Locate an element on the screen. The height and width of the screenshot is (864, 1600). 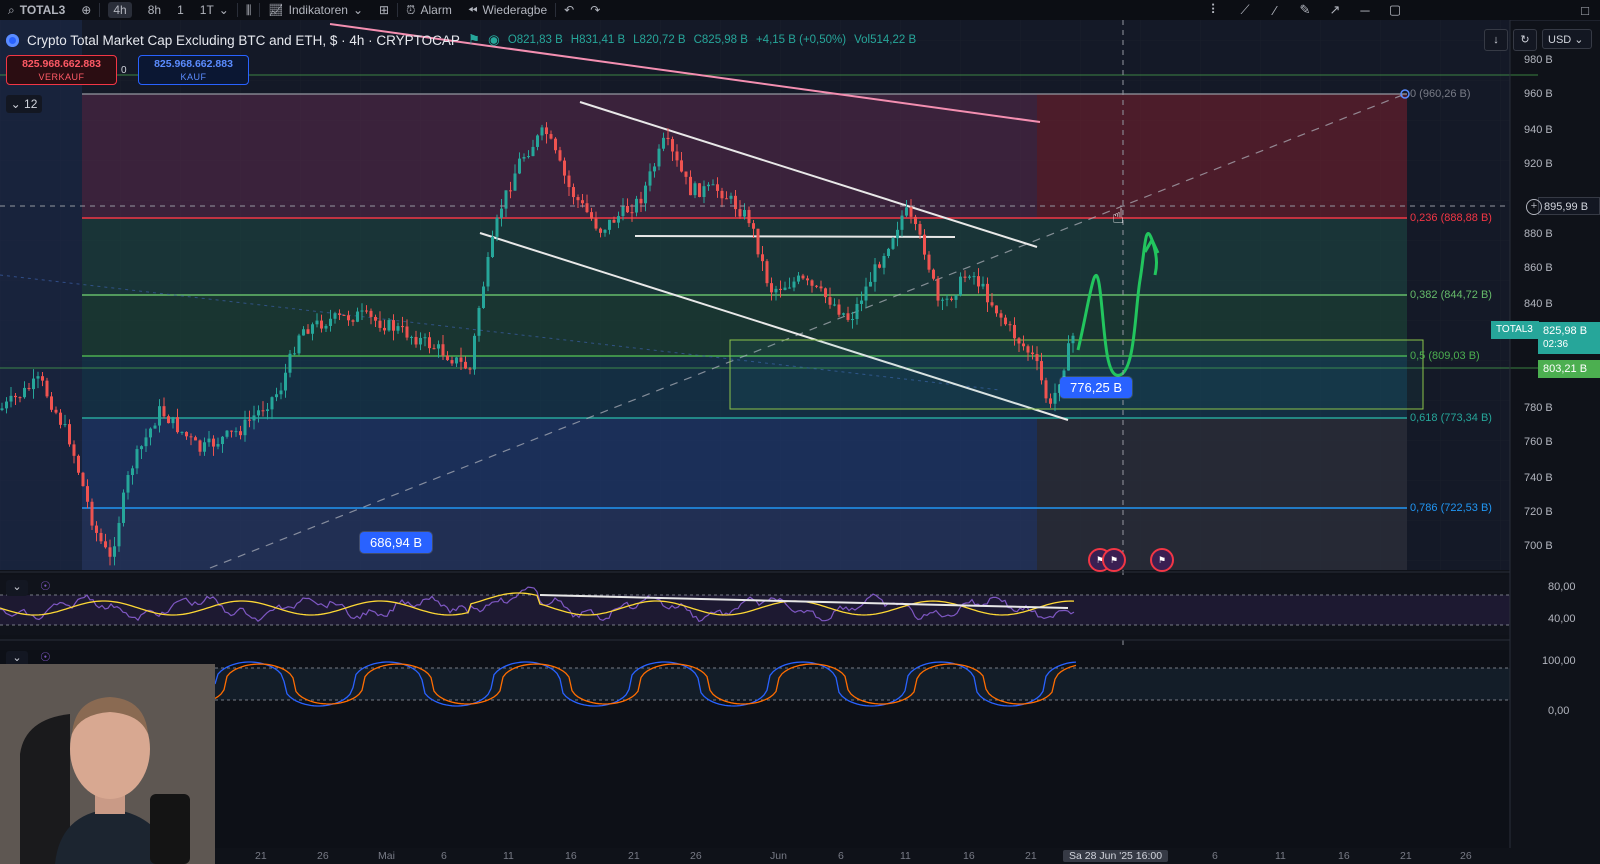
current-price: 825,98 B is located at coordinates (1565, 331).